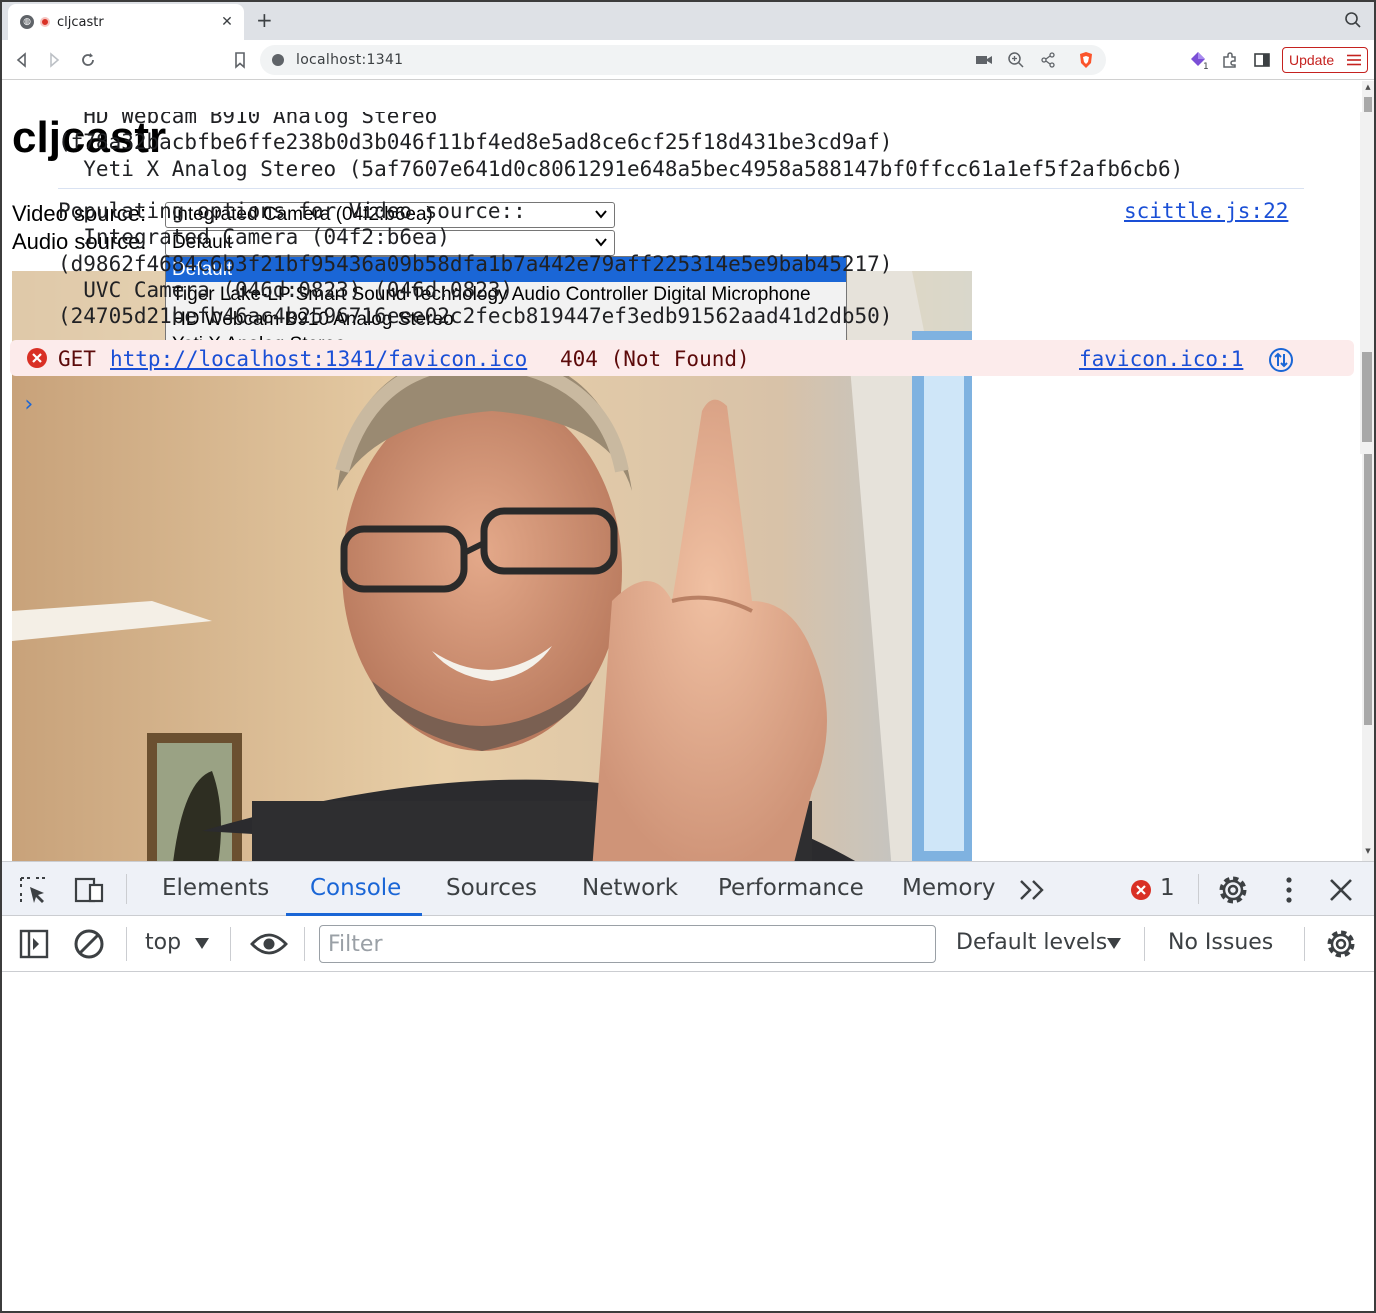  What do you see at coordinates (627, 944) in the screenshot?
I see `console-filter-input` at bounding box center [627, 944].